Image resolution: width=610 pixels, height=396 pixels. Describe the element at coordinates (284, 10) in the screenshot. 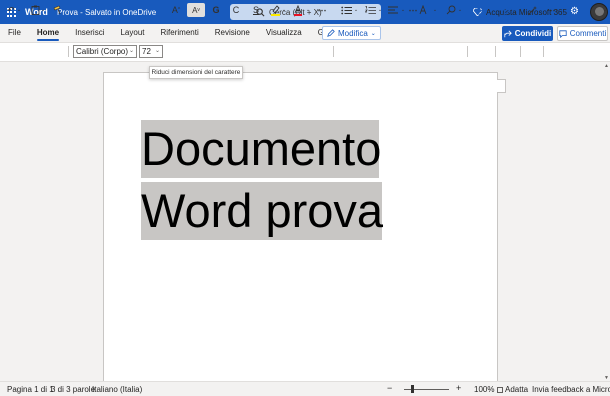

I see `highlight-chevron-down-icon: ⌄` at that location.